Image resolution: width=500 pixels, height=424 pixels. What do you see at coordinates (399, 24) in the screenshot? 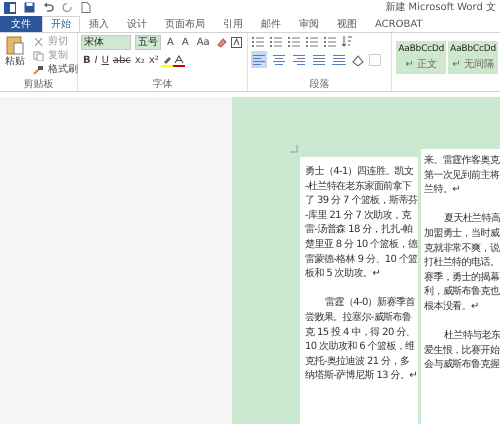
I see `ribbon-tab: ACROBAT` at bounding box center [399, 24].